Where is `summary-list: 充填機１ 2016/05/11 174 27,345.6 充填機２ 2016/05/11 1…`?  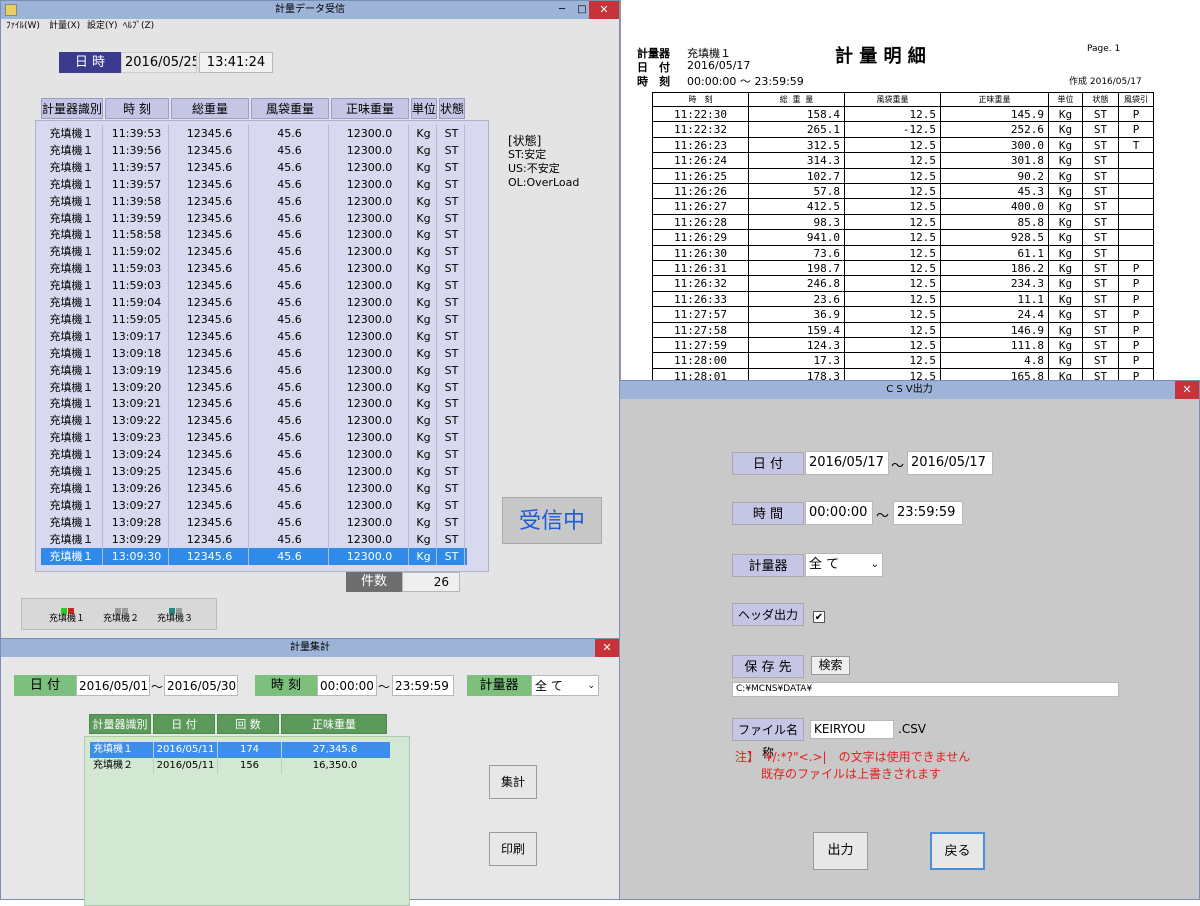 summary-list: 充填機１ 2016/05/11 174 27,345.6 充填機２ 2016/05/11 1… is located at coordinates (247, 821).